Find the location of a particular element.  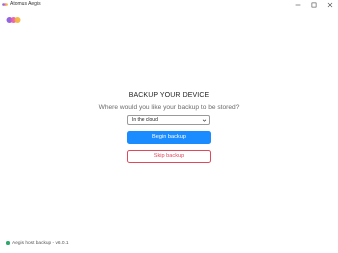

backup-location-select: In the cloud is located at coordinates (168, 120).